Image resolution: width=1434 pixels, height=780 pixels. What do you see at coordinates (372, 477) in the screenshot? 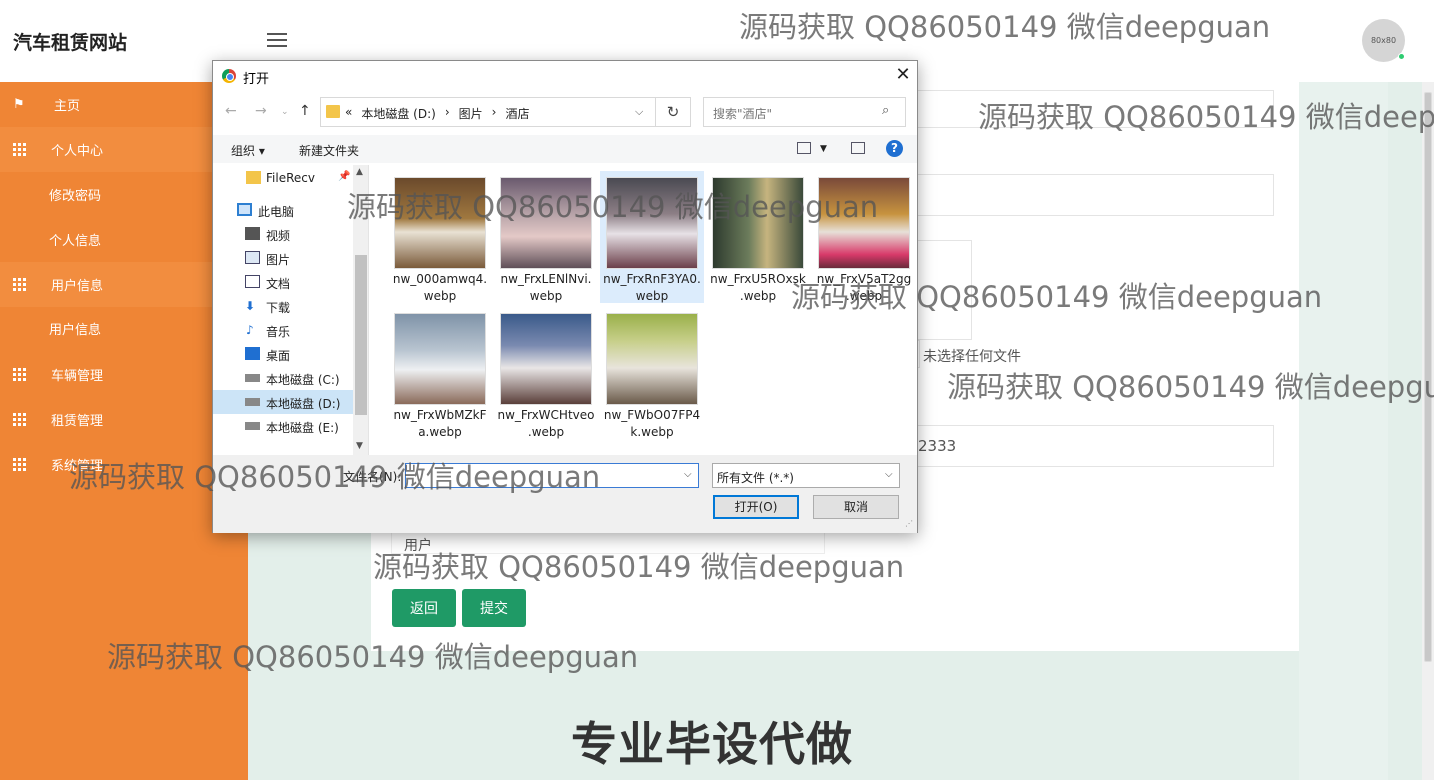
I see `filename-label: 文件名(N):` at bounding box center [372, 477].